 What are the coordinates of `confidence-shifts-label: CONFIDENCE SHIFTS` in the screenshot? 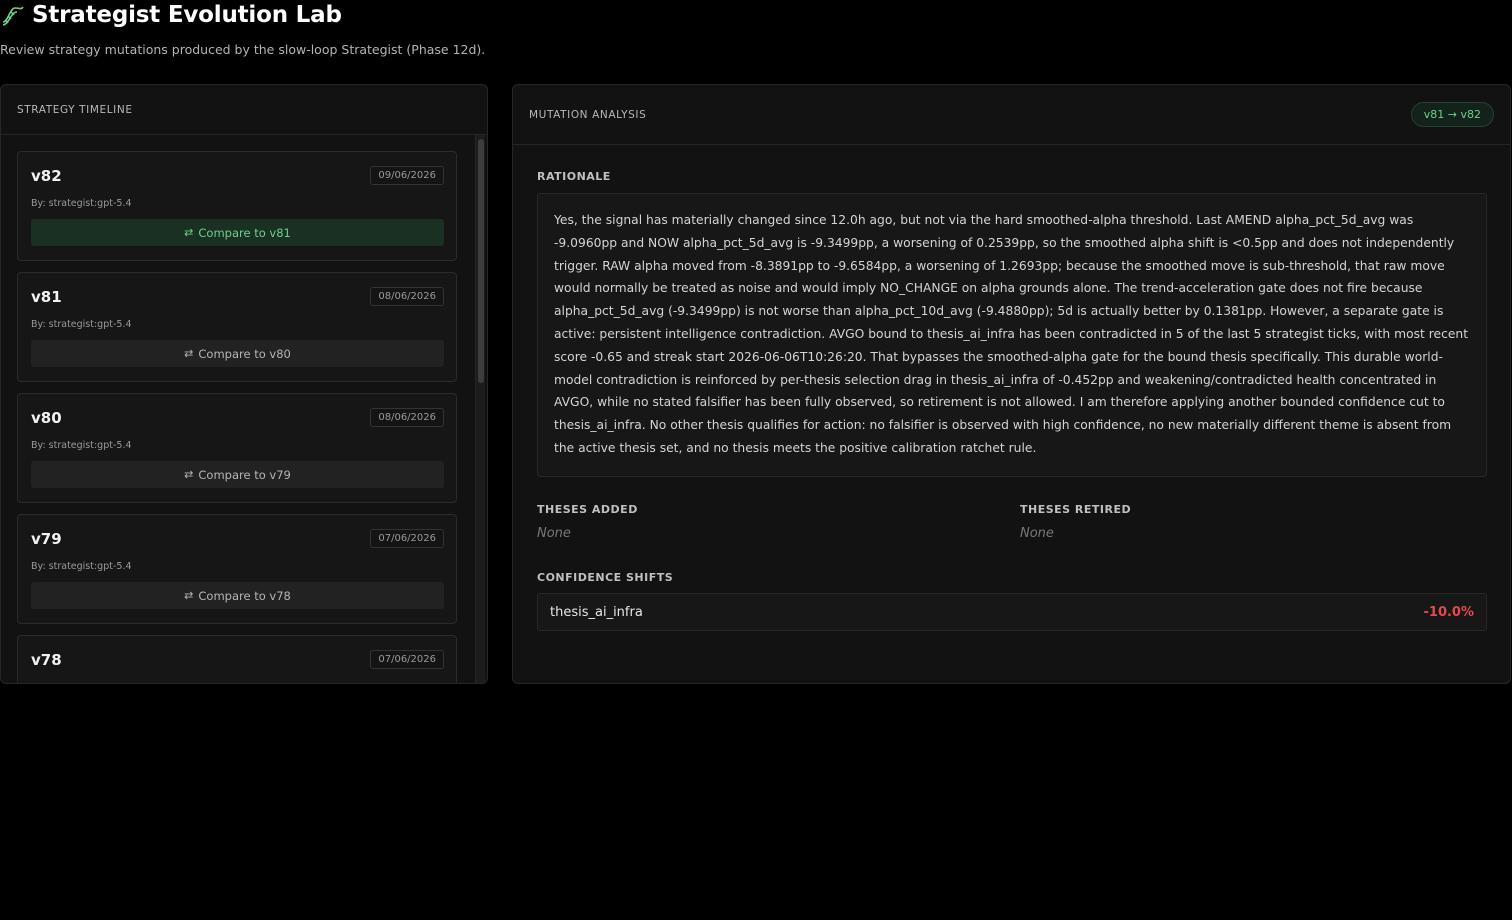 It's located at (605, 577).